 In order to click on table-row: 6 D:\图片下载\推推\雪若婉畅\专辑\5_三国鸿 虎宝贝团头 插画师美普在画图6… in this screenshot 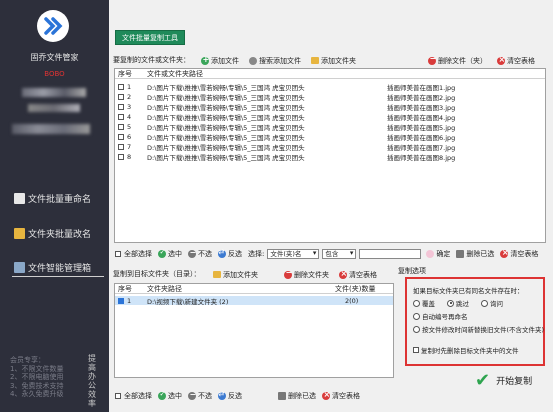, I will do `click(330, 137)`.